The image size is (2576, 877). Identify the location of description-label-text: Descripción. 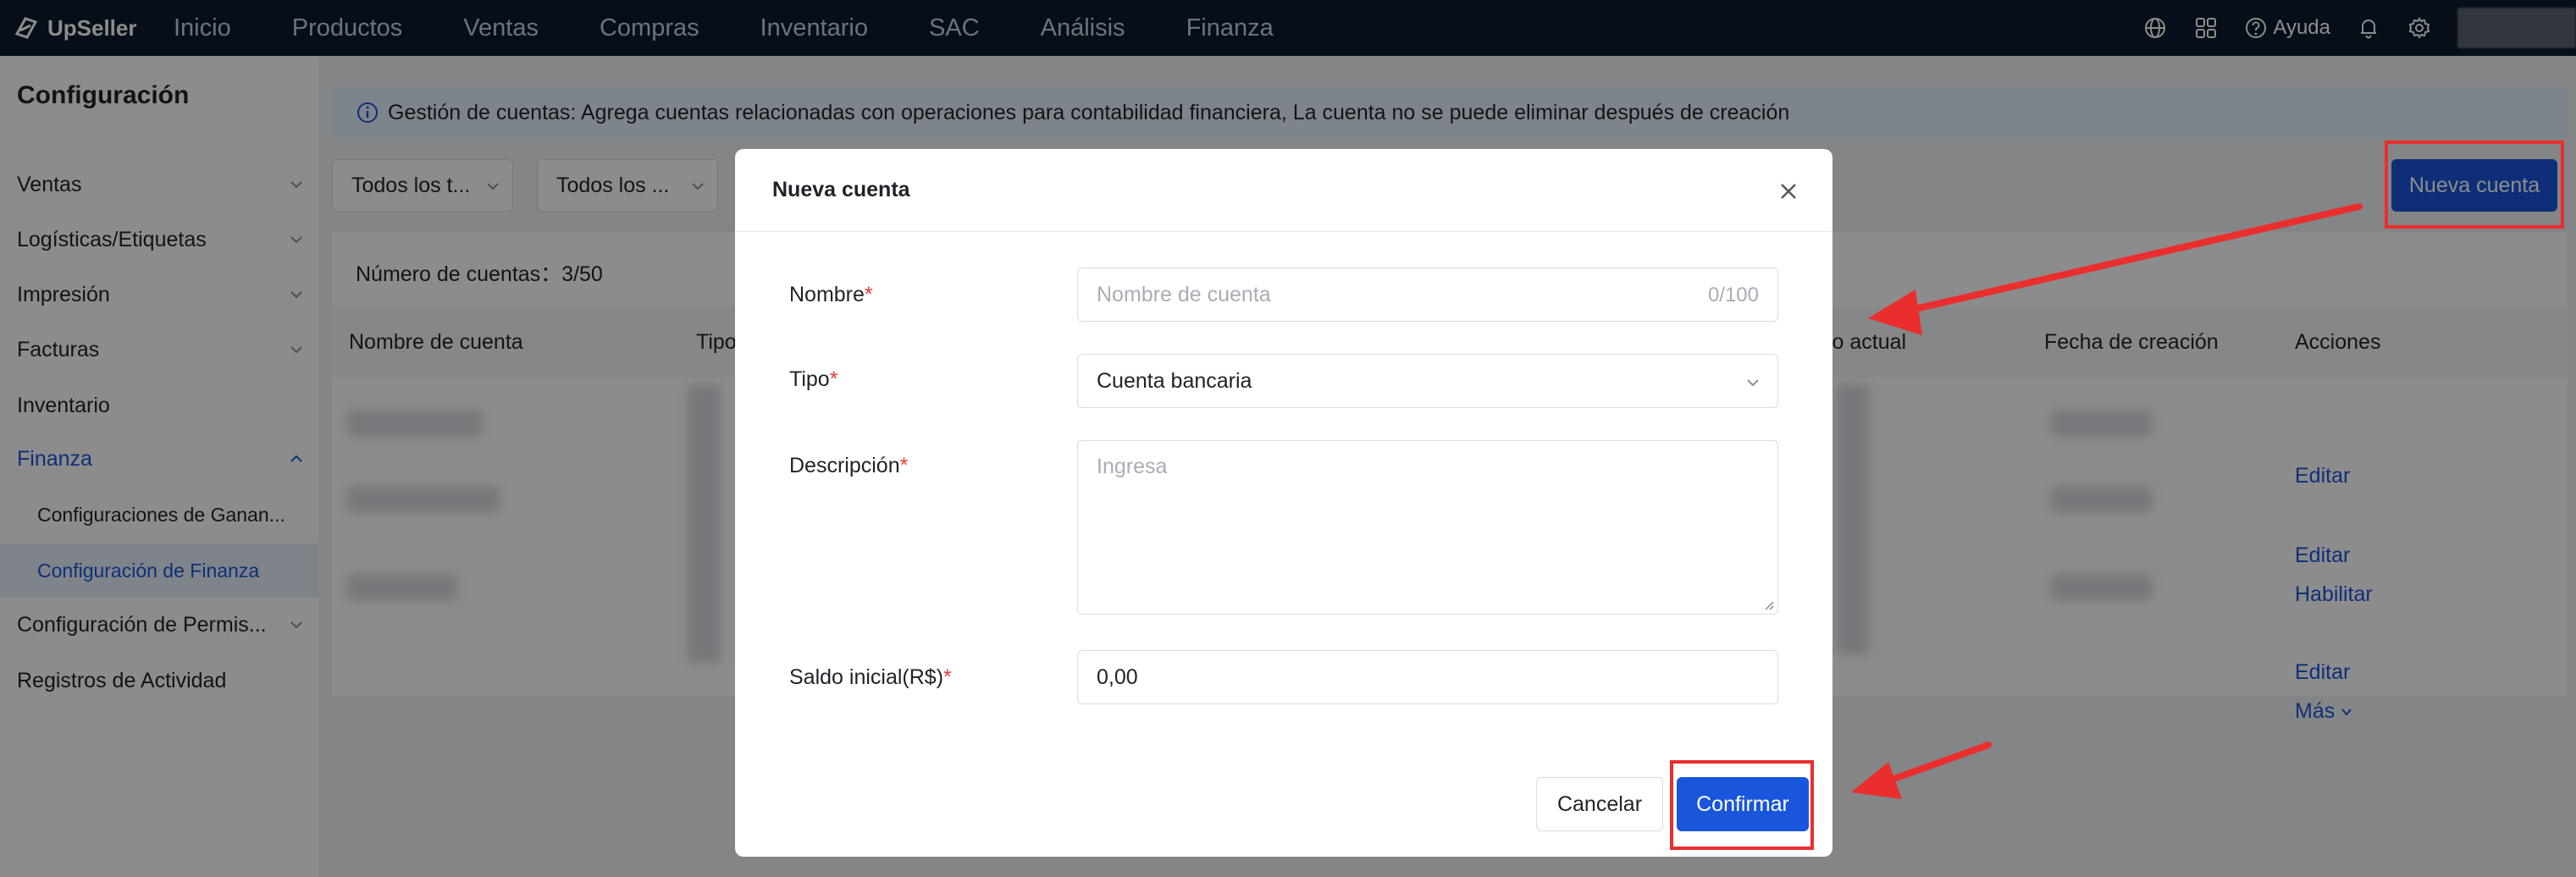
(844, 465).